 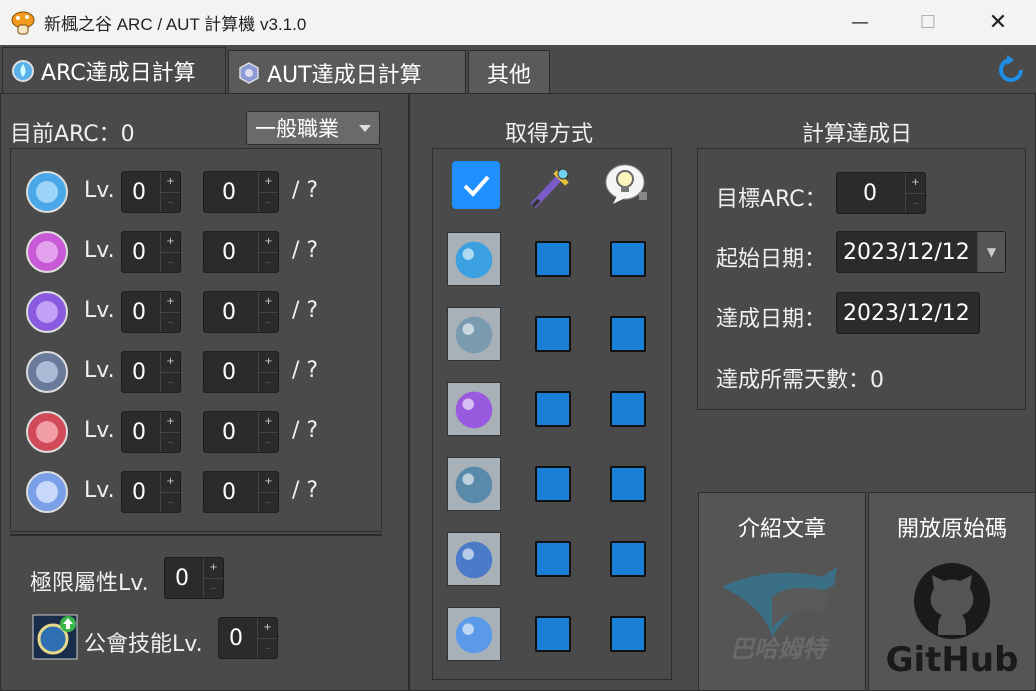 What do you see at coordinates (344, 75) in the screenshot?
I see `tab-aut-label: AUT達成日計算` at bounding box center [344, 75].